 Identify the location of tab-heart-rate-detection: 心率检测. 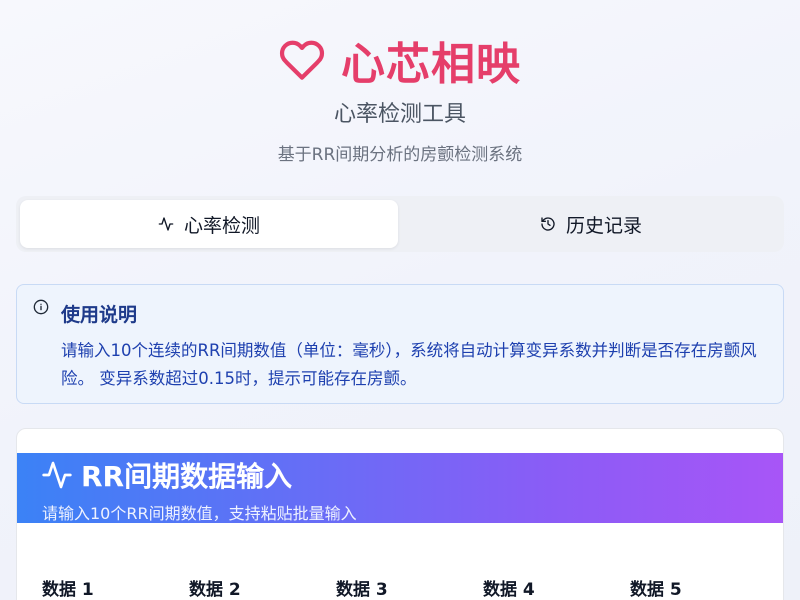
(209, 224).